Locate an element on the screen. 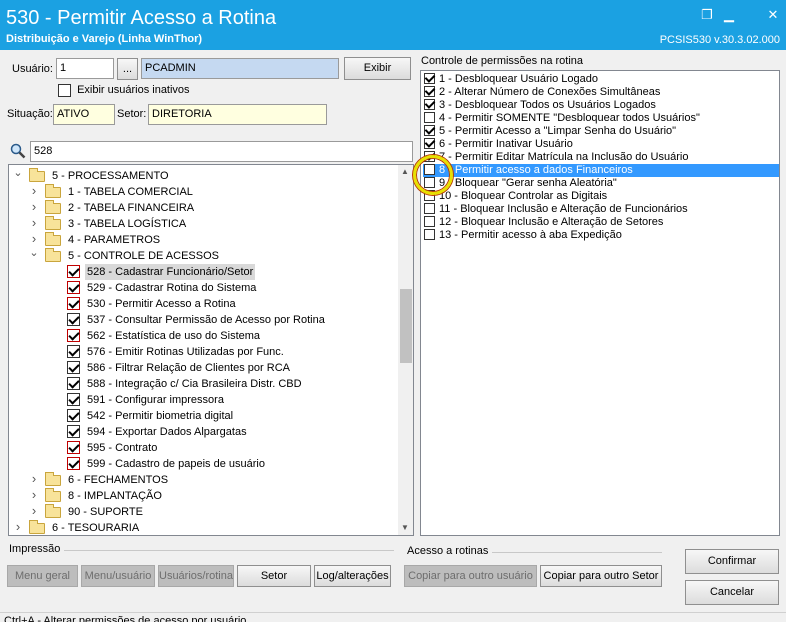 This screenshot has width=786, height=622. tree-routine-row: 542 - Permitir biometria digital is located at coordinates (203, 416).